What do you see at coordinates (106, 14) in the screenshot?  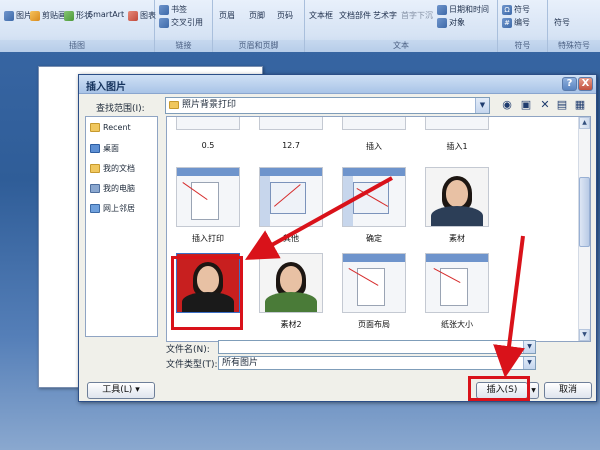 I see `ribbon-smartart-button: SmartArt` at bounding box center [106, 14].